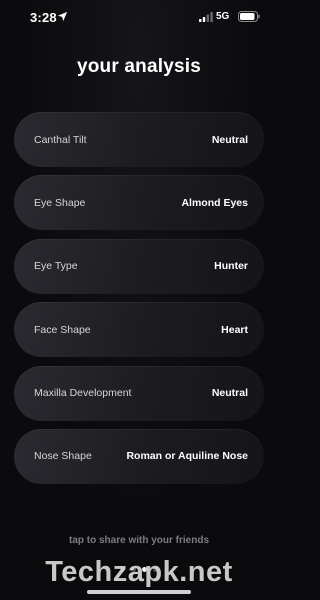 This screenshot has height=600, width=320. What do you see at coordinates (144, 569) in the screenshot?
I see `page-dot-active` at bounding box center [144, 569].